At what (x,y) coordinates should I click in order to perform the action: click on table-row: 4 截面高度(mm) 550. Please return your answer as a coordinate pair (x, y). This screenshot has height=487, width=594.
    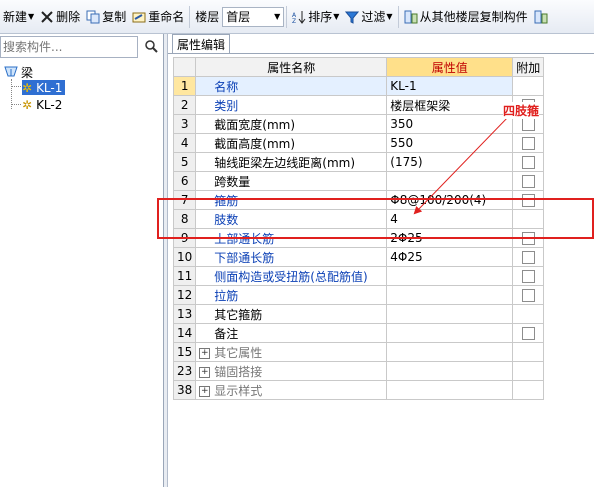
    Looking at the image, I should click on (358, 143).